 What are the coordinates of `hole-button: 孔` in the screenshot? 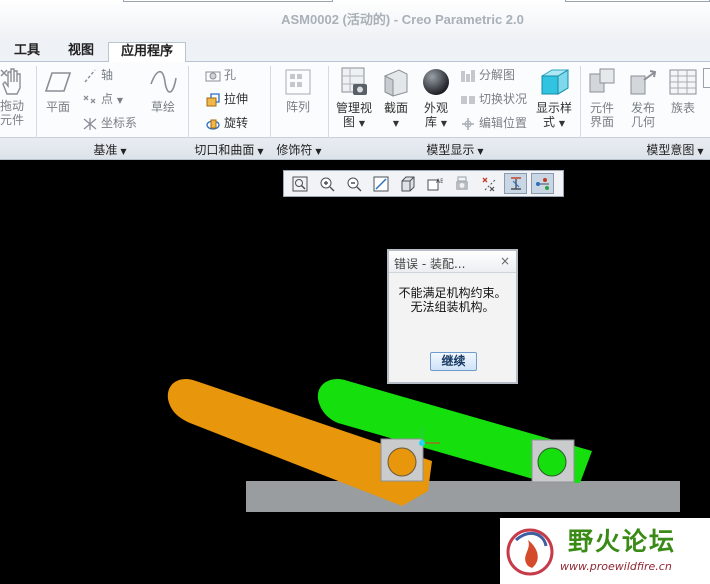 It's located at (220, 75).